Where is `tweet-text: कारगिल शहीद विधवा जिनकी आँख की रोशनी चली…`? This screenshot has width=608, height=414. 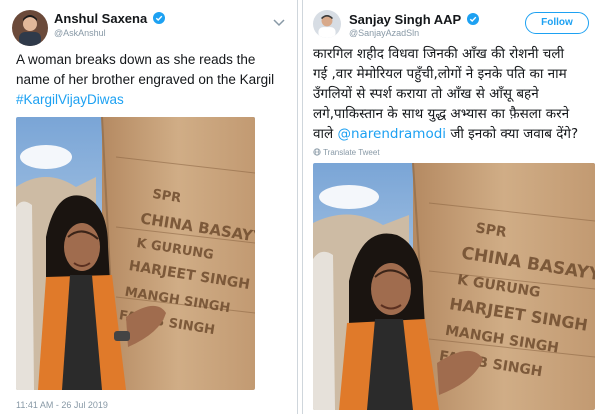
tweet-text: कारगिल शहीद विधवा जिनकी आँख की रोशनी चली… is located at coordinates (458, 94).